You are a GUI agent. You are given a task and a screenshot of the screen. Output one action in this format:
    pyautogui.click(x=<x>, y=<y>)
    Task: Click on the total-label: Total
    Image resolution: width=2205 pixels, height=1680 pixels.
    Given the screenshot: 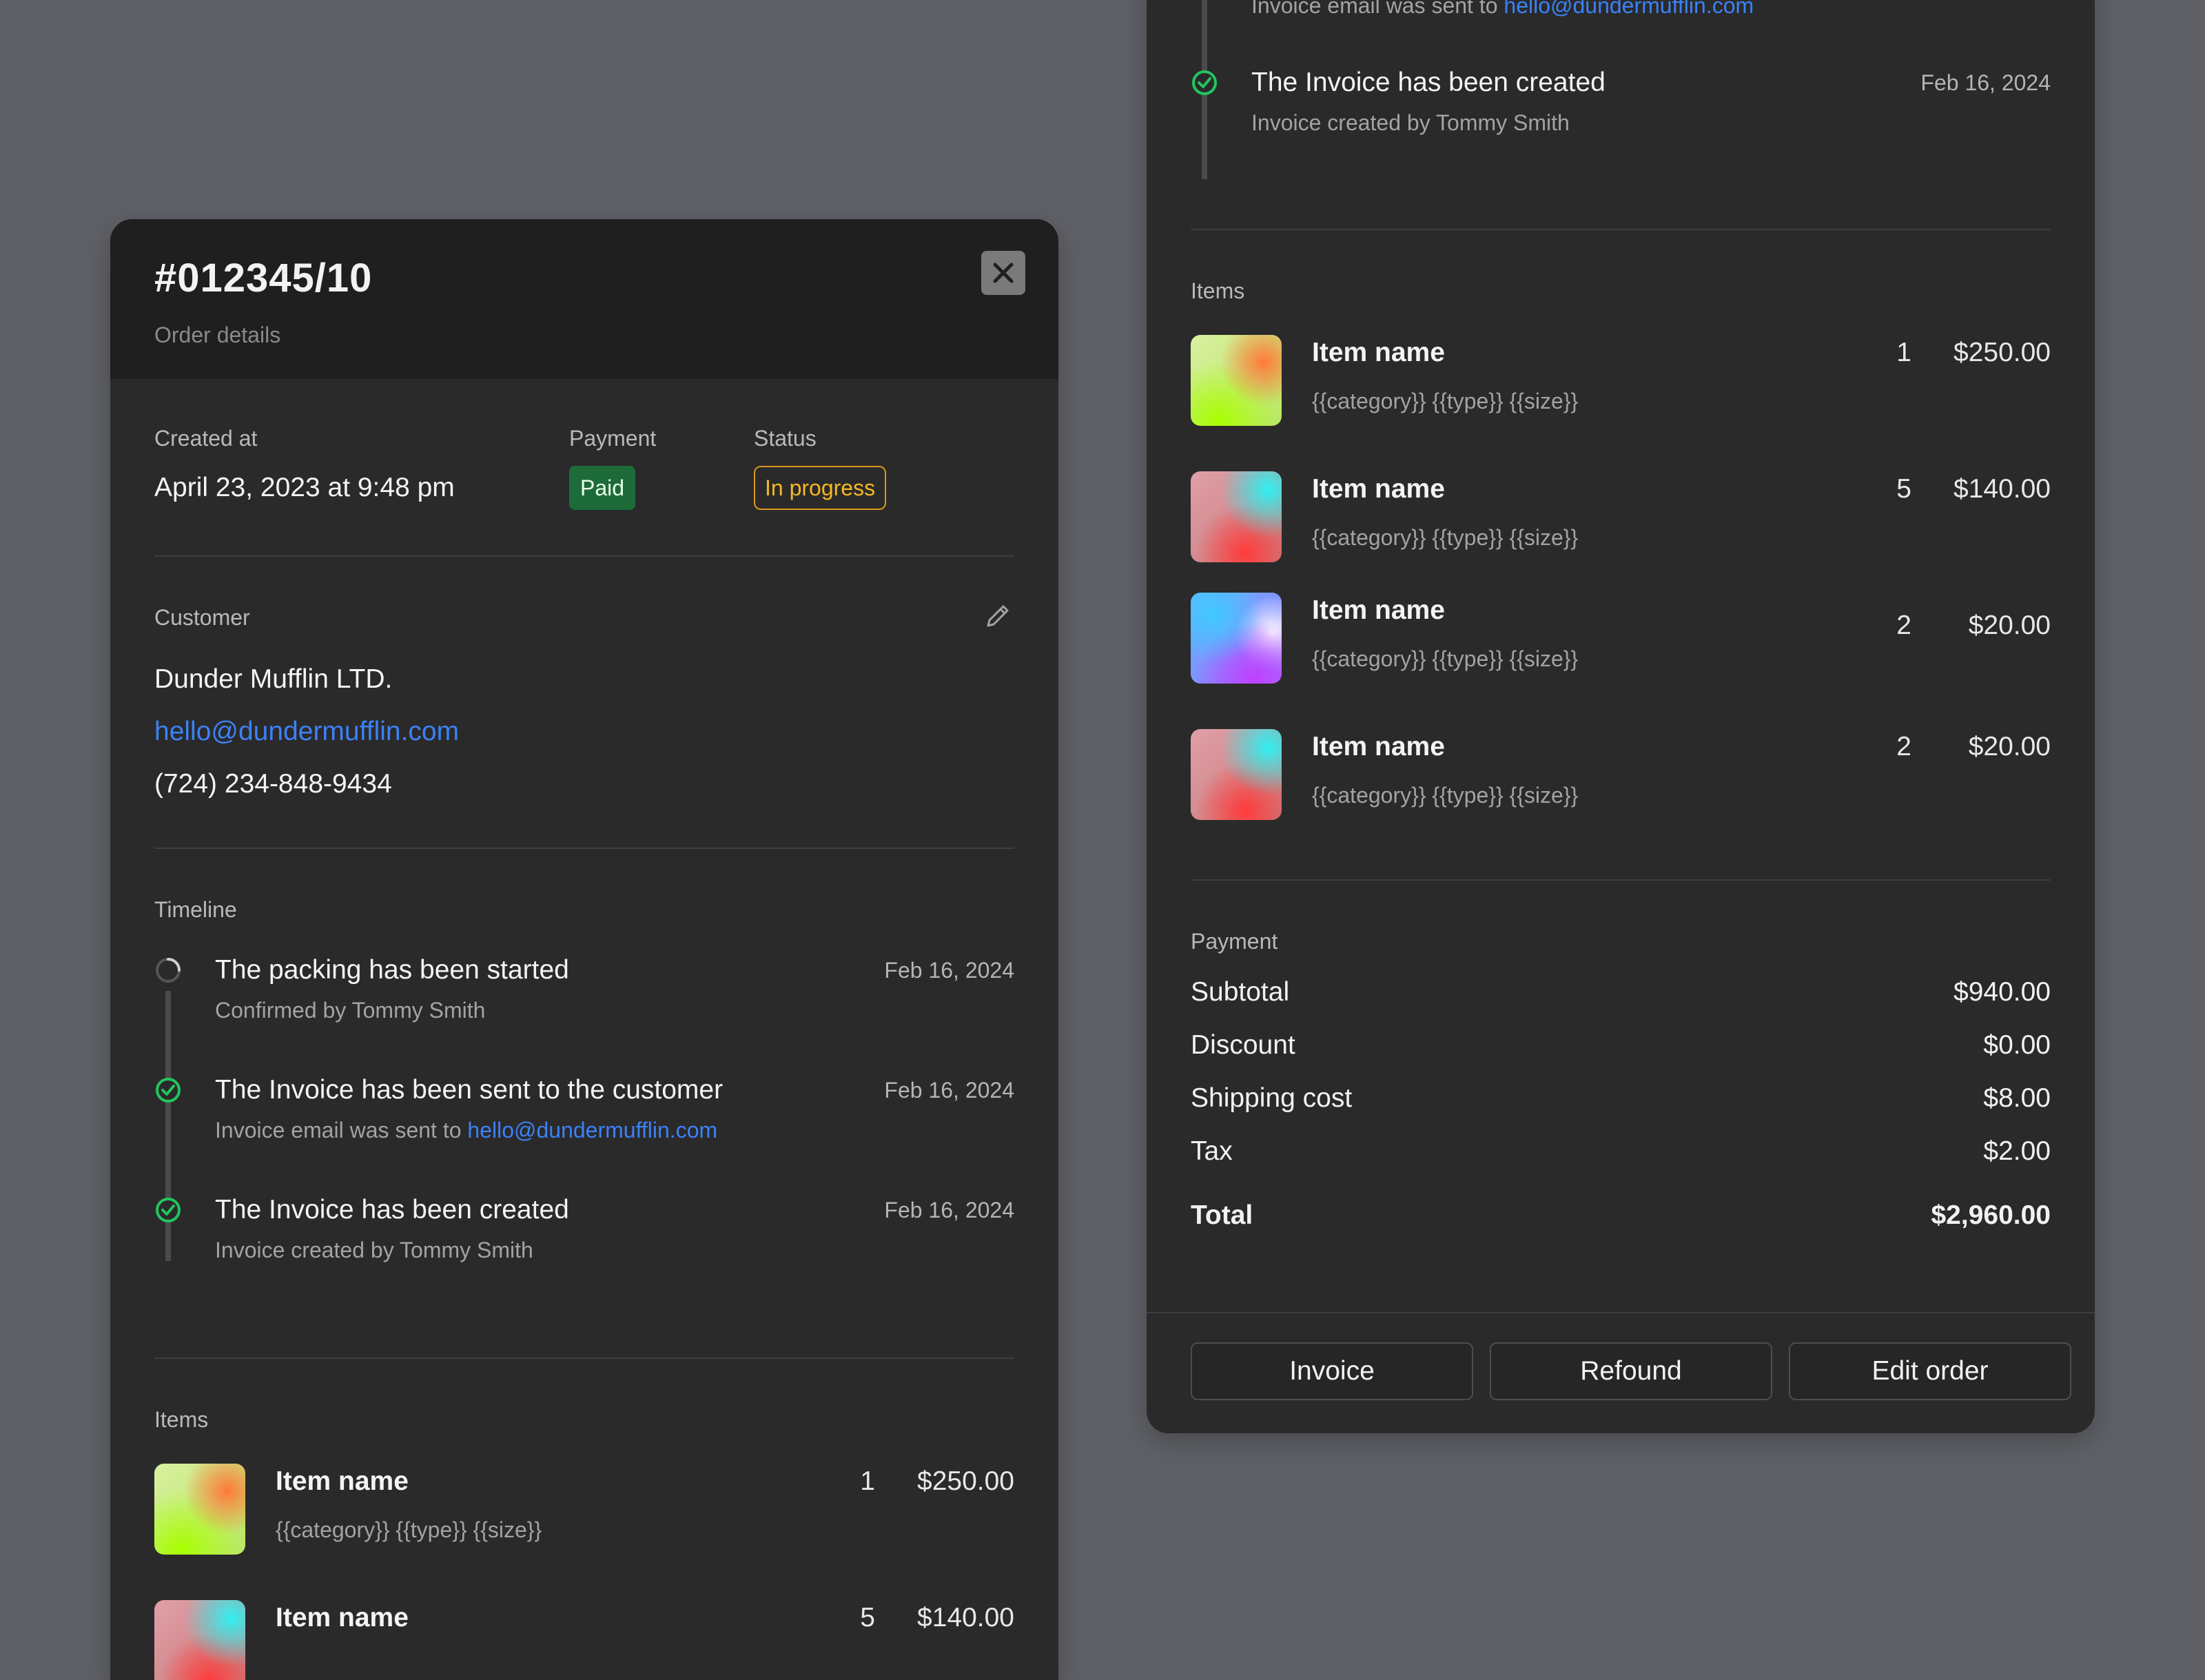 What is the action you would take?
    pyautogui.click(x=1222, y=1215)
    